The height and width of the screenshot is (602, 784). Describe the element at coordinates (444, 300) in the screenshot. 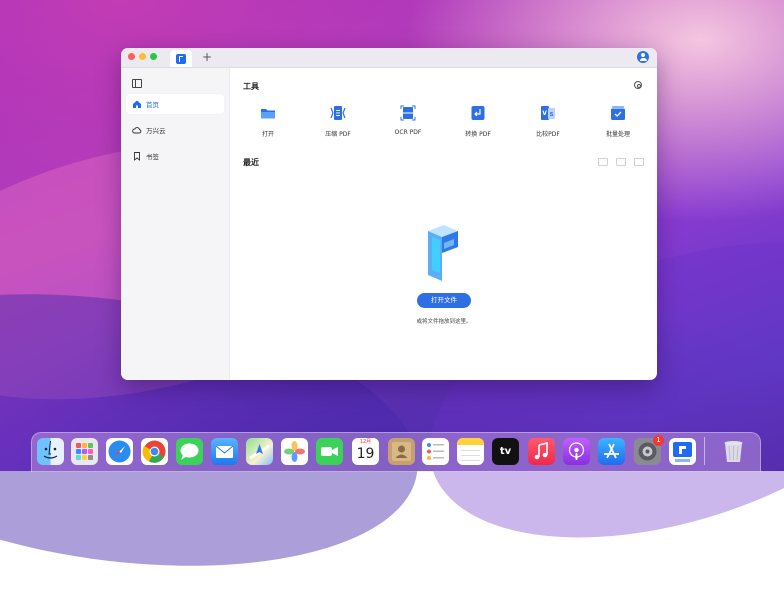

I see `open-file-button: 打开文件` at that location.